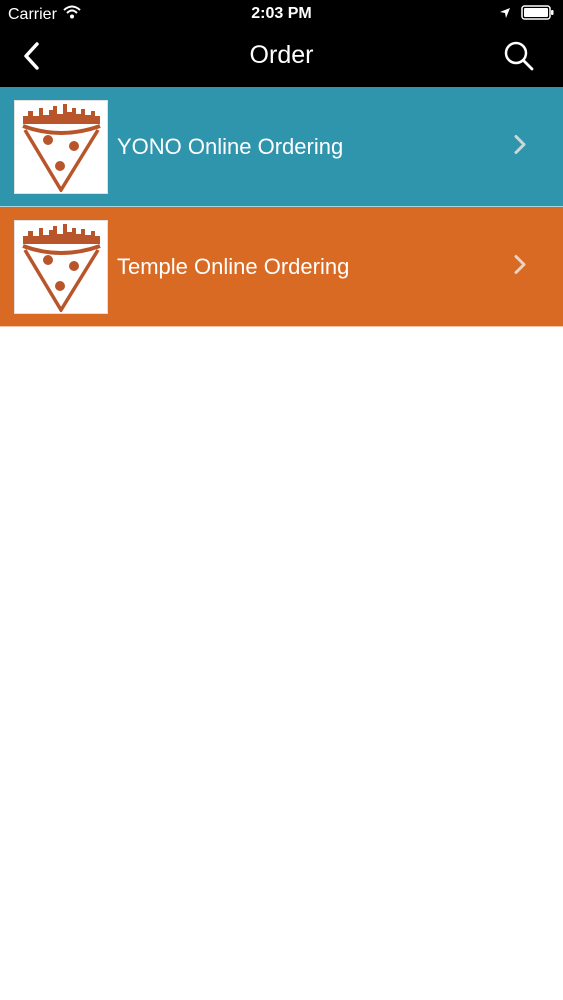 The image size is (563, 1000). I want to click on battery-icon, so click(538, 15).